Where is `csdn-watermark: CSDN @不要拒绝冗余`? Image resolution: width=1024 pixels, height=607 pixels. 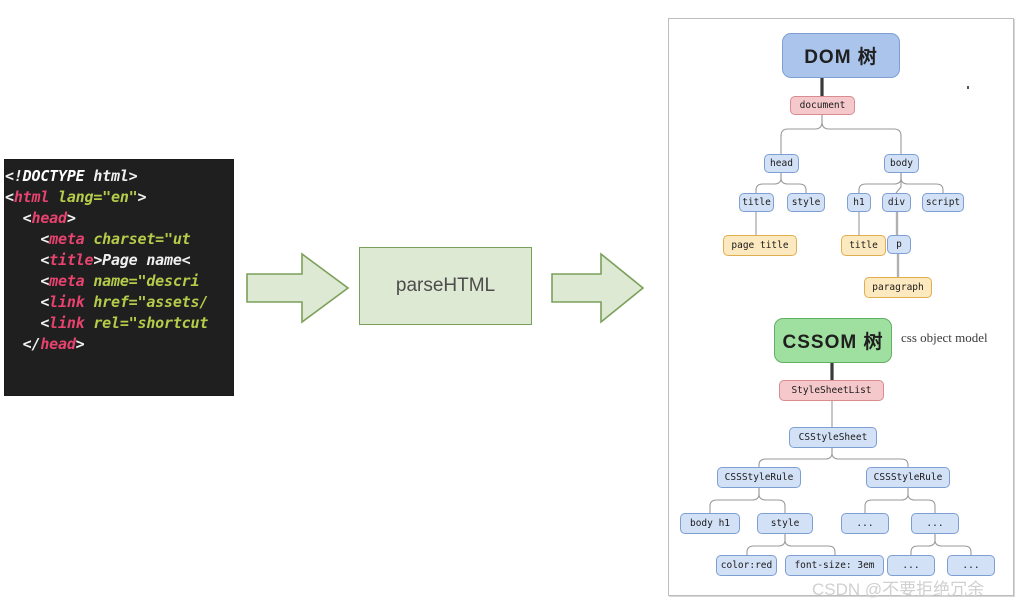 csdn-watermark: CSDN @不要拒绝冗余 is located at coordinates (898, 589).